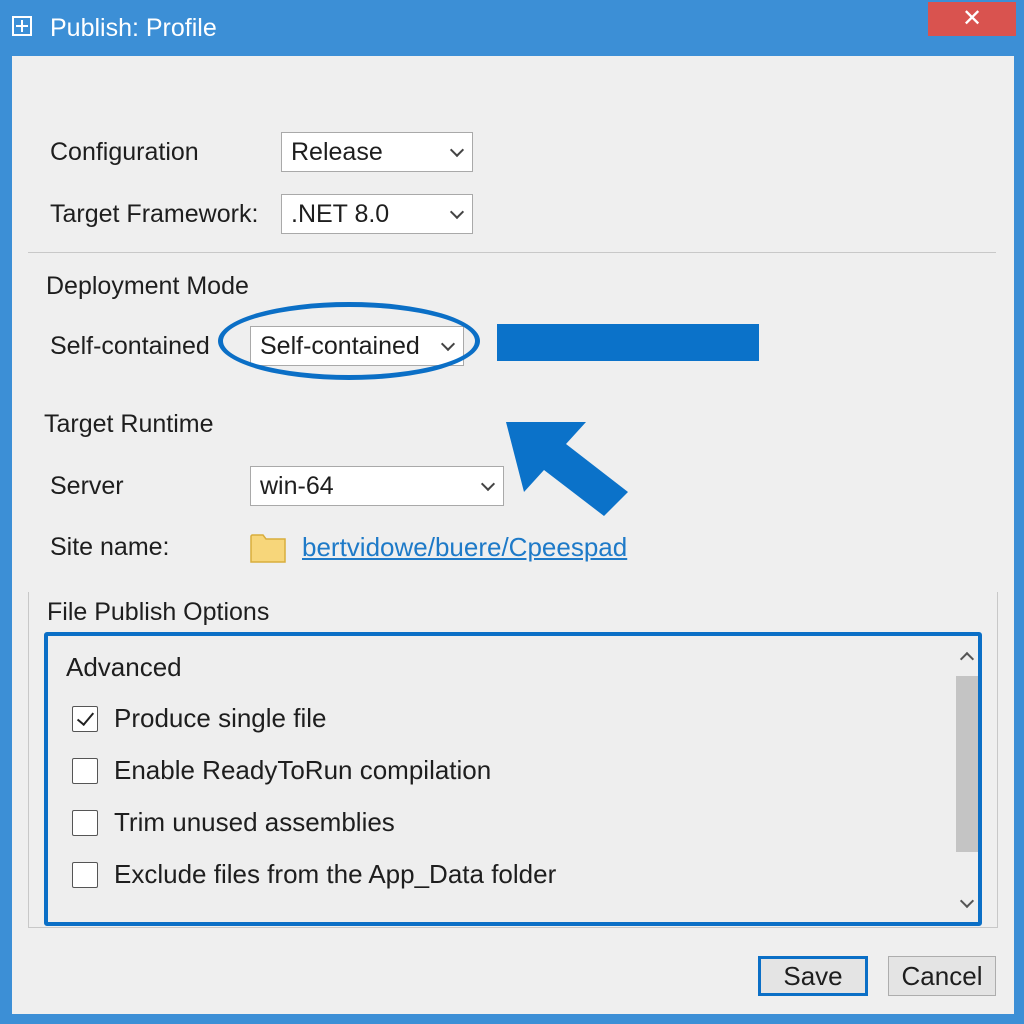  I want to click on close-button: ✕, so click(972, 19).